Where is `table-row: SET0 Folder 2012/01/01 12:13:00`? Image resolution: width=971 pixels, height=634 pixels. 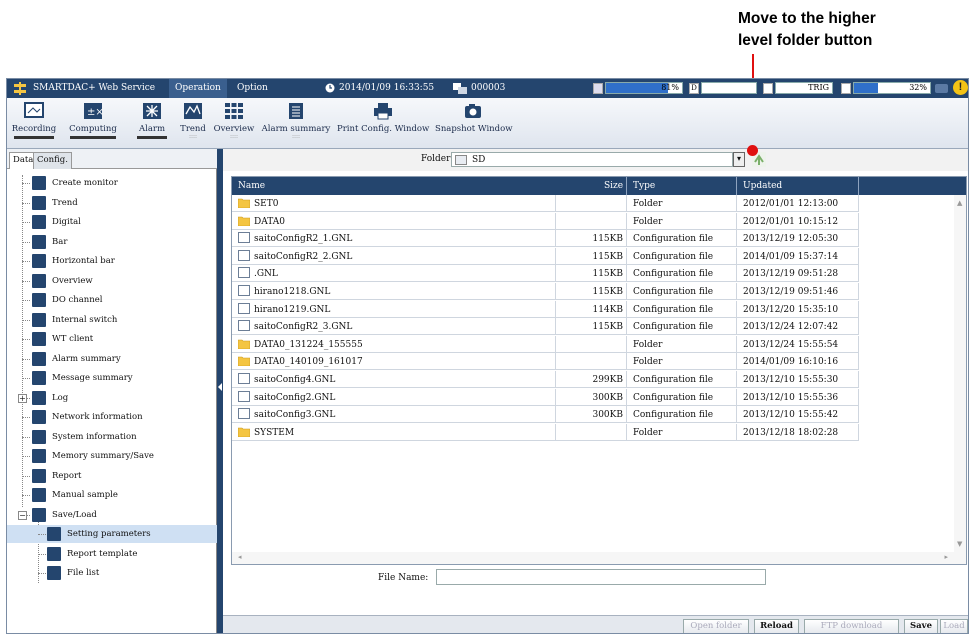 table-row: SET0 Folder 2012/01/01 12:13:00 is located at coordinates (545, 203).